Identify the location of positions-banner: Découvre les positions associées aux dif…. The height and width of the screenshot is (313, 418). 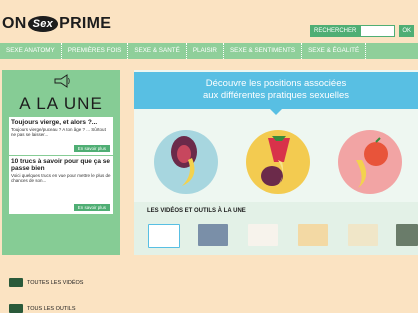
(276, 90).